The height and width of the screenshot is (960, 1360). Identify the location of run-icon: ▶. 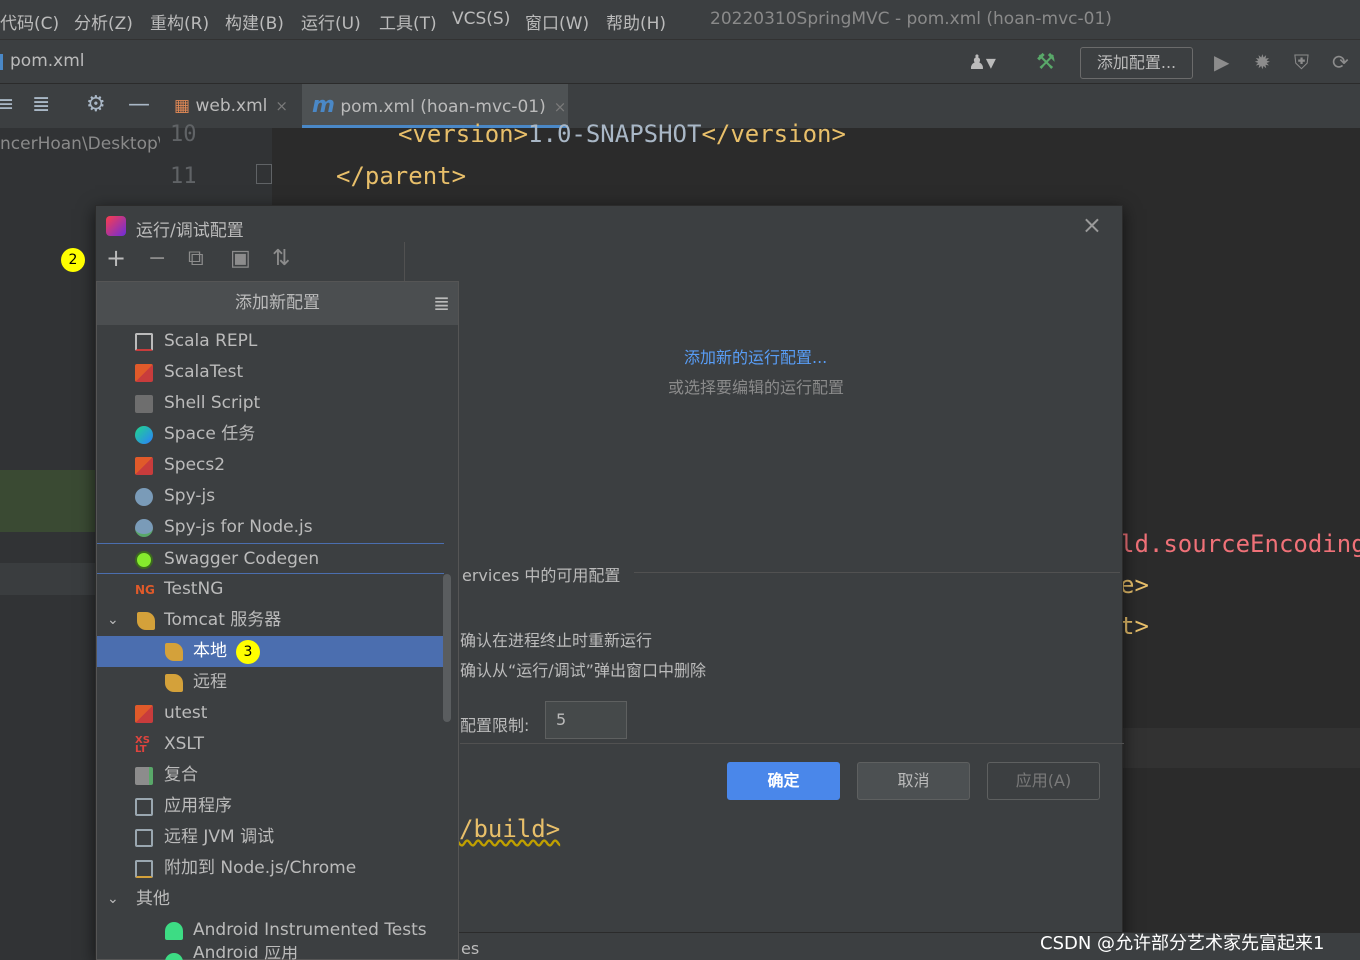
(1221, 62).